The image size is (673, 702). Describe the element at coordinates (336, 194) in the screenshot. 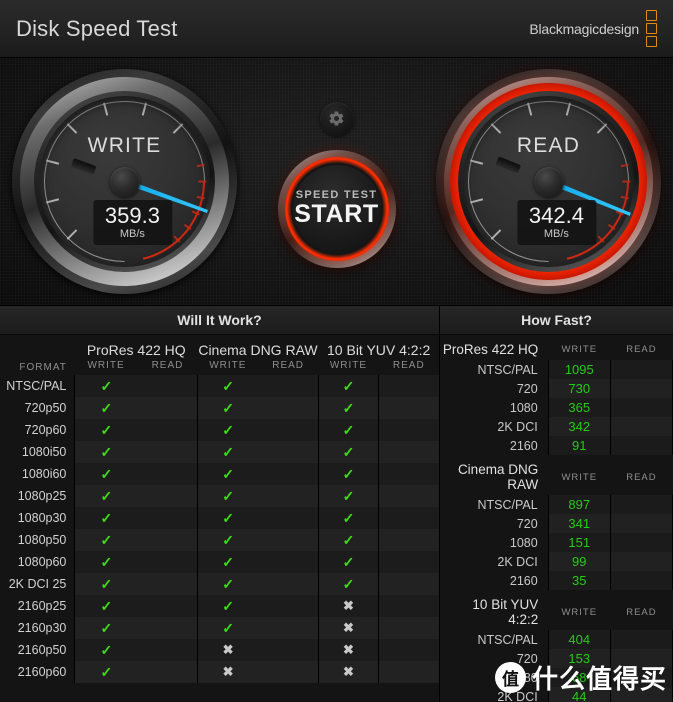

I see `start-button-caption: SPEED TEST` at that location.